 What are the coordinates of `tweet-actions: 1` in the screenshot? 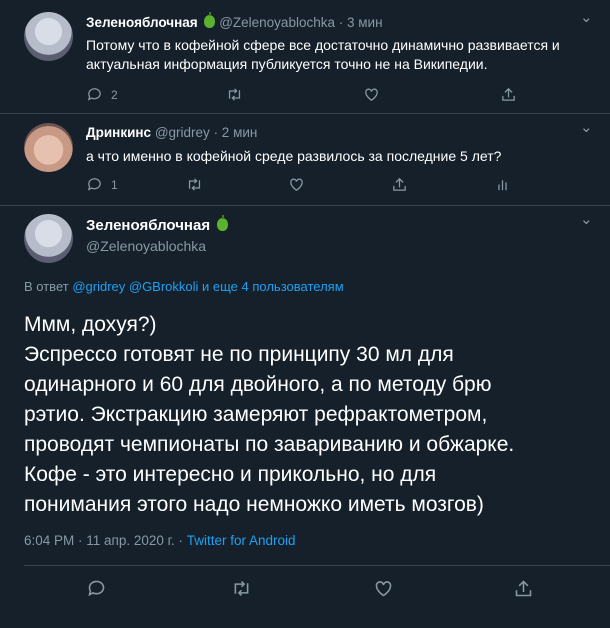 It's located at (298, 184).